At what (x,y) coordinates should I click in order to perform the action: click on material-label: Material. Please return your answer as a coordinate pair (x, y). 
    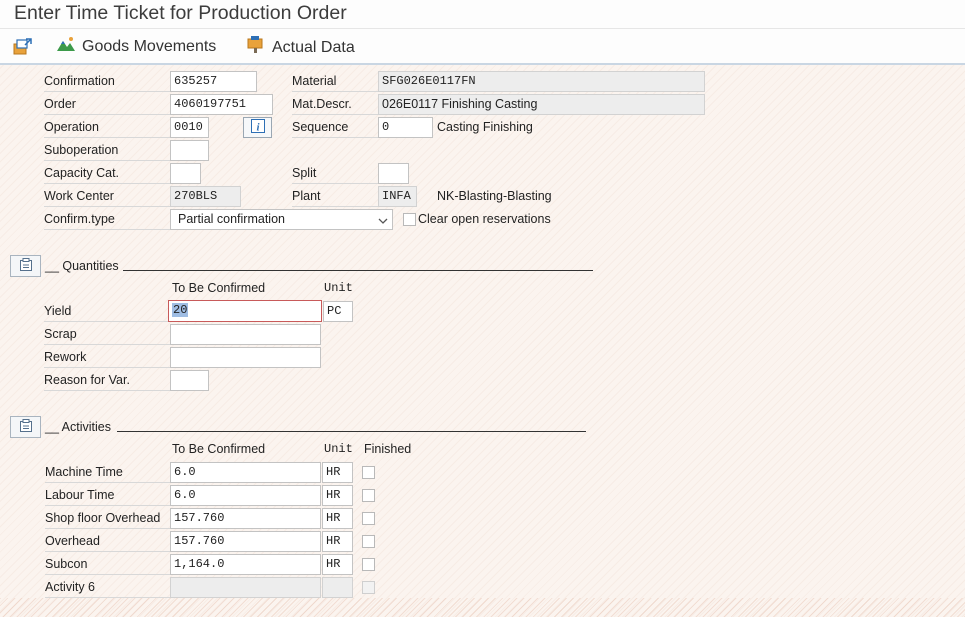
    Looking at the image, I should click on (335, 81).